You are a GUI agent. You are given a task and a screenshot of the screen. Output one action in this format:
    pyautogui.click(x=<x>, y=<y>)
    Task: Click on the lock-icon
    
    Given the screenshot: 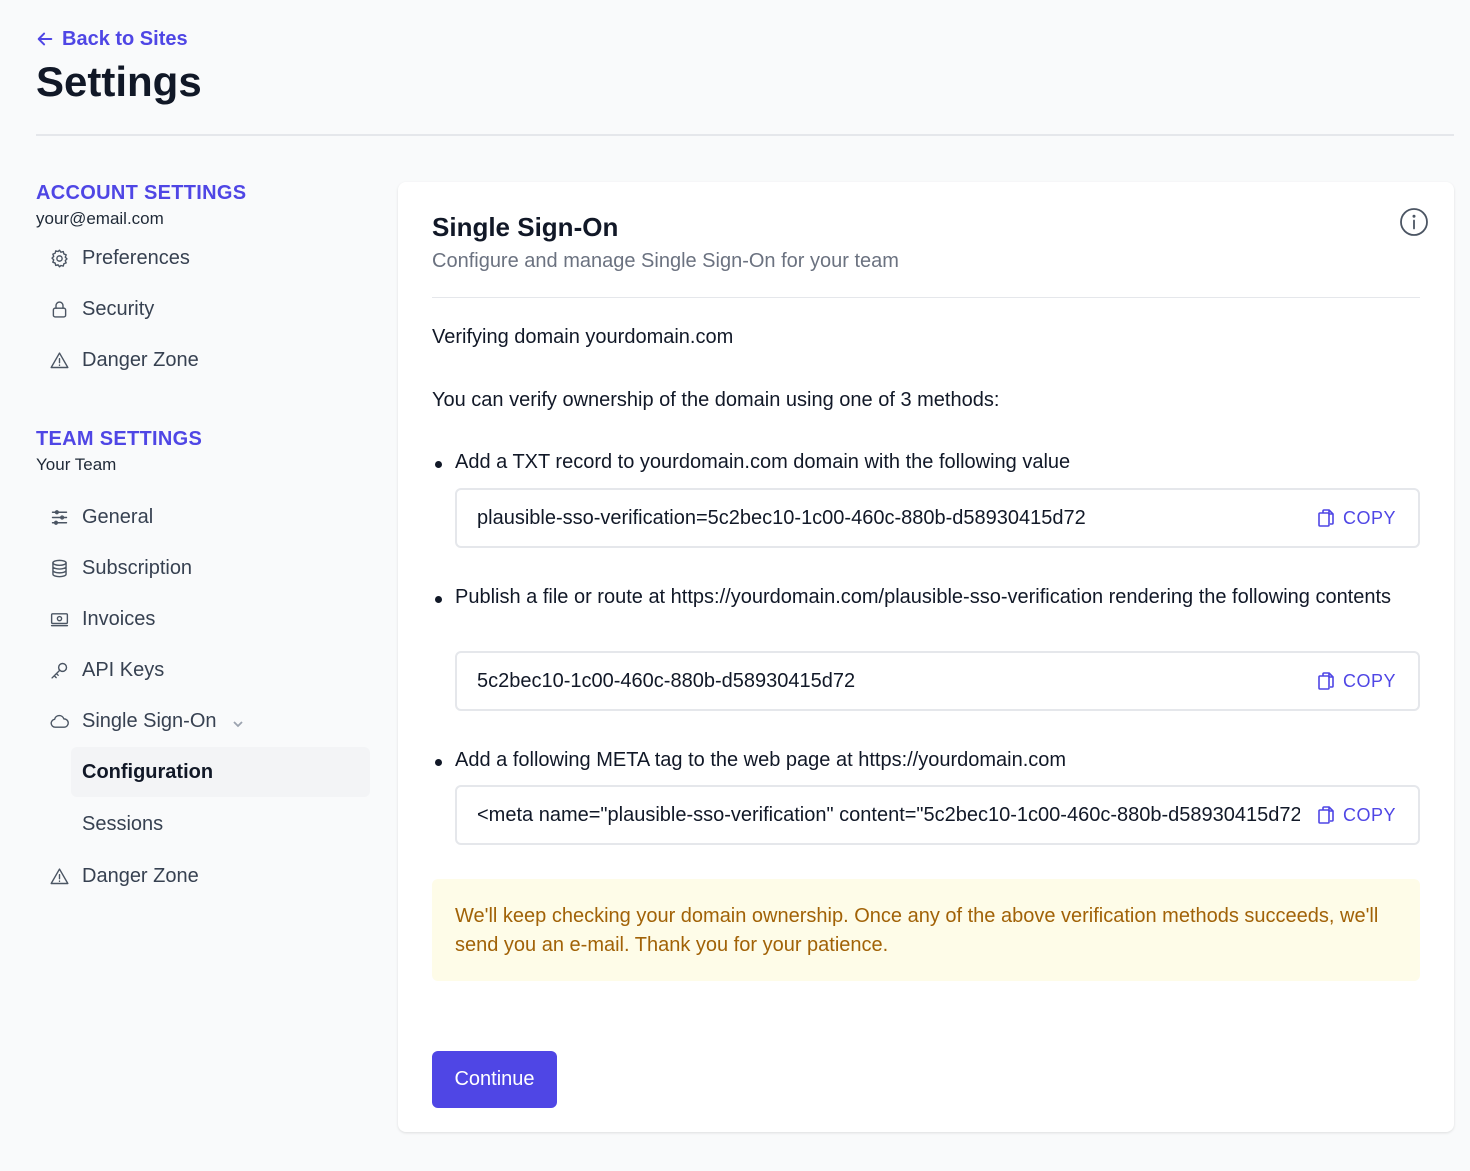 What is the action you would take?
    pyautogui.click(x=59, y=309)
    